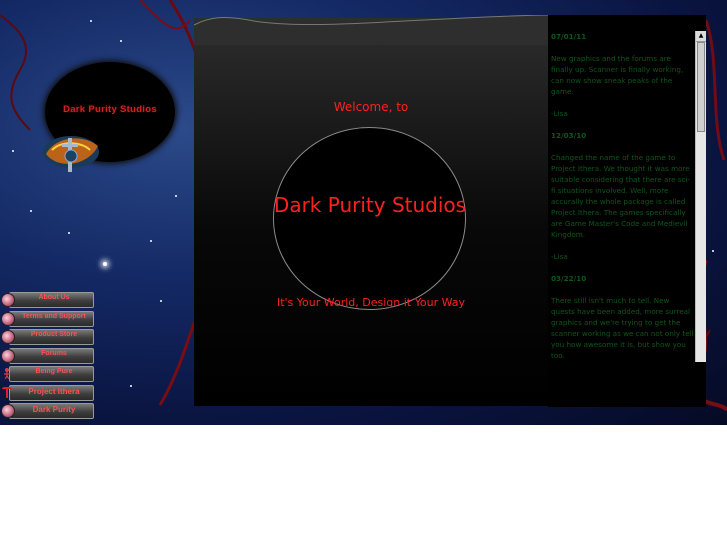 The width and height of the screenshot is (727, 545). Describe the element at coordinates (701, 36) in the screenshot. I see `scroll-up-arrow-icon: ▲` at that location.